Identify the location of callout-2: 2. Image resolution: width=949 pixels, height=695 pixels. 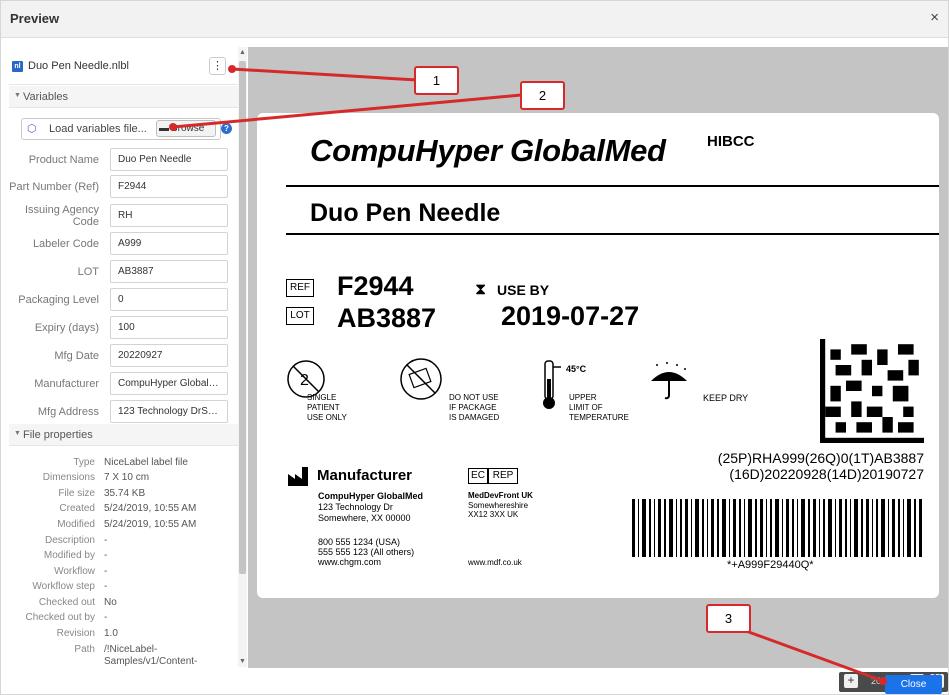
(542, 95).